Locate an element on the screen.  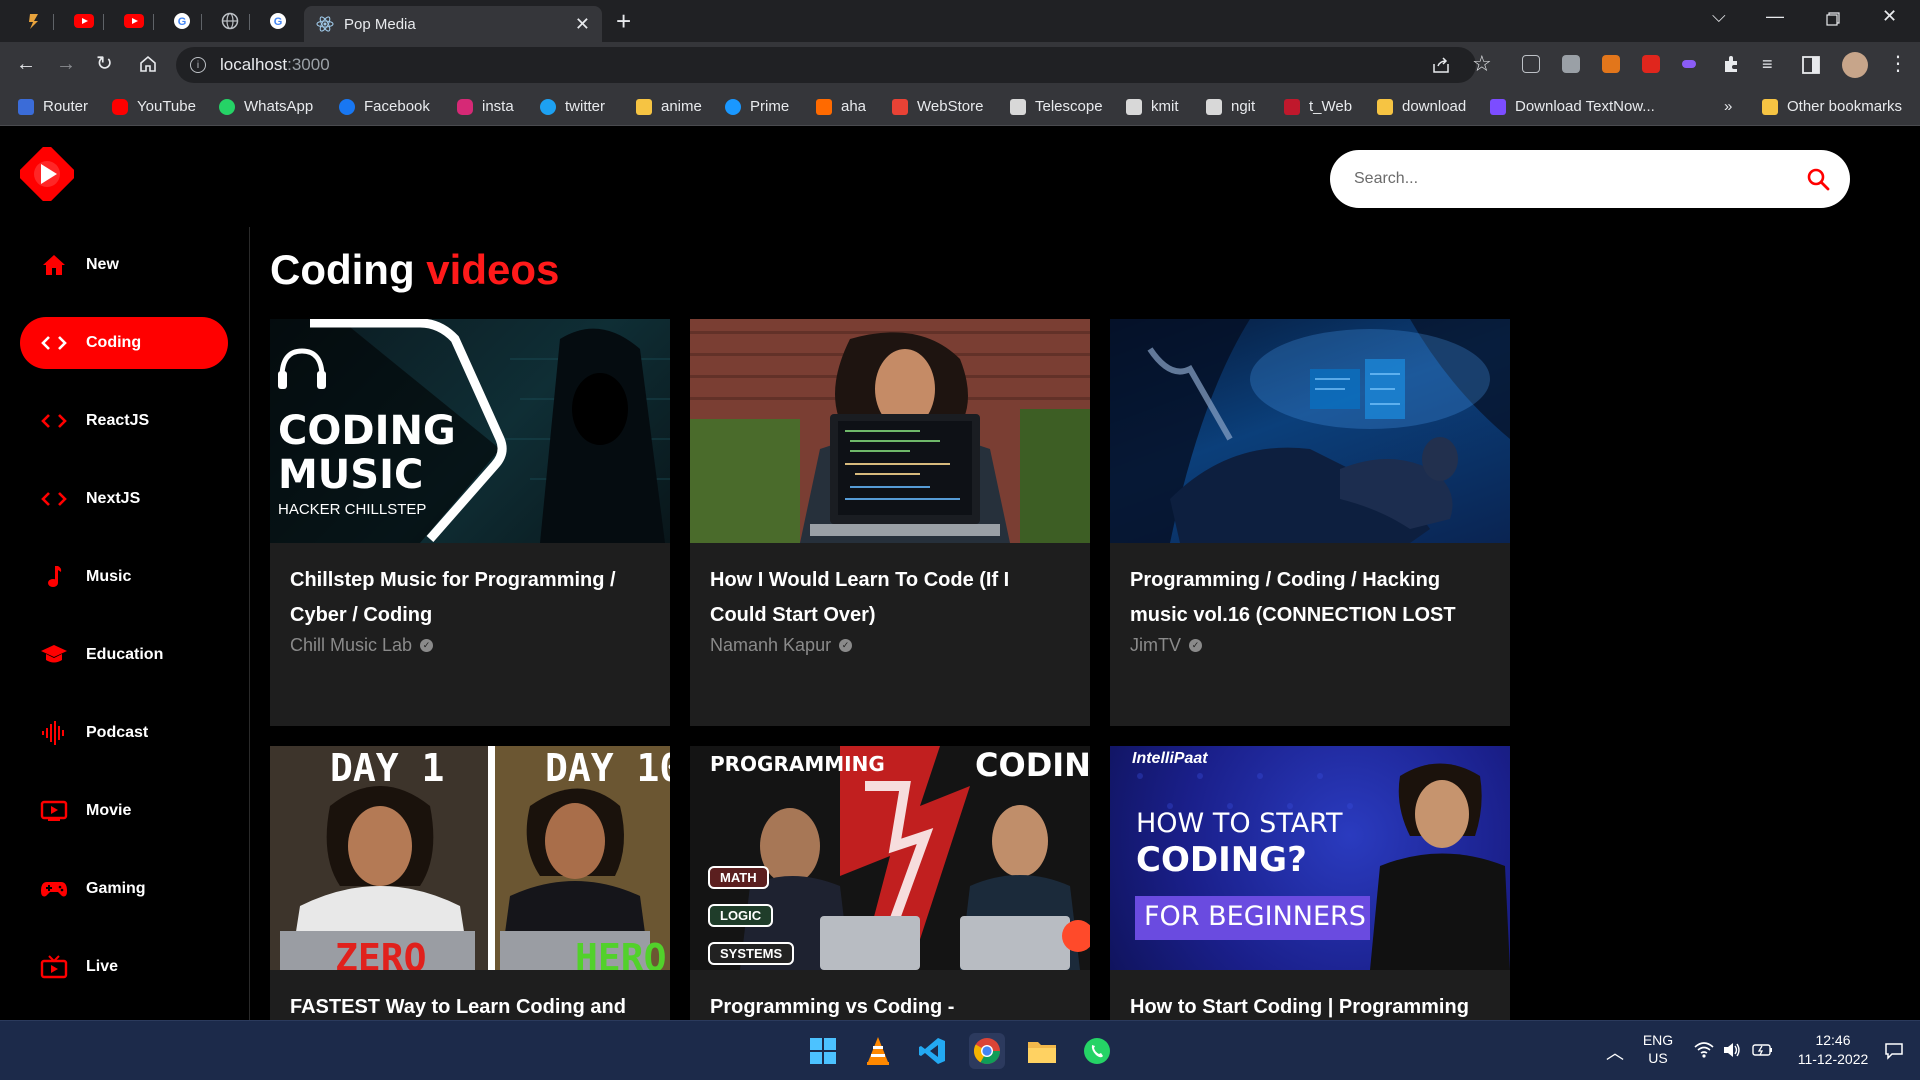
facebook-icon is located at coordinates (347, 106).